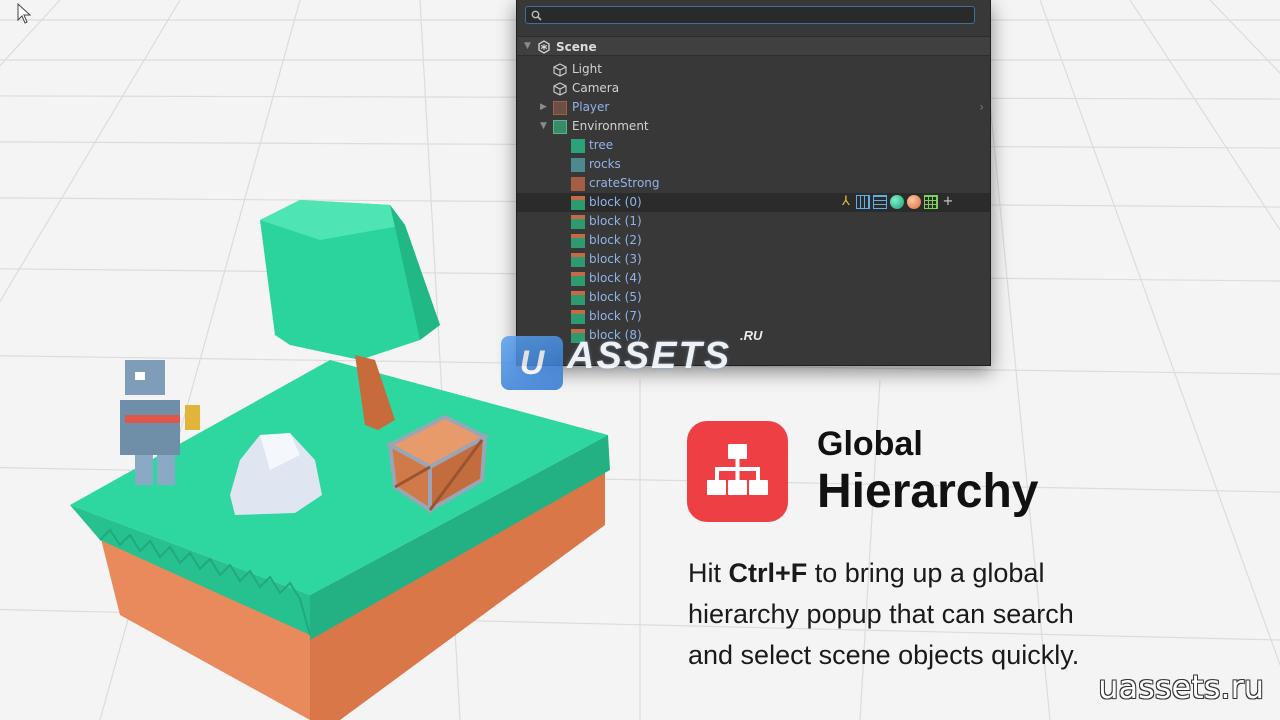 Image resolution: width=1280 pixels, height=720 pixels. I want to click on desc-prefix: Hit, so click(708, 573).